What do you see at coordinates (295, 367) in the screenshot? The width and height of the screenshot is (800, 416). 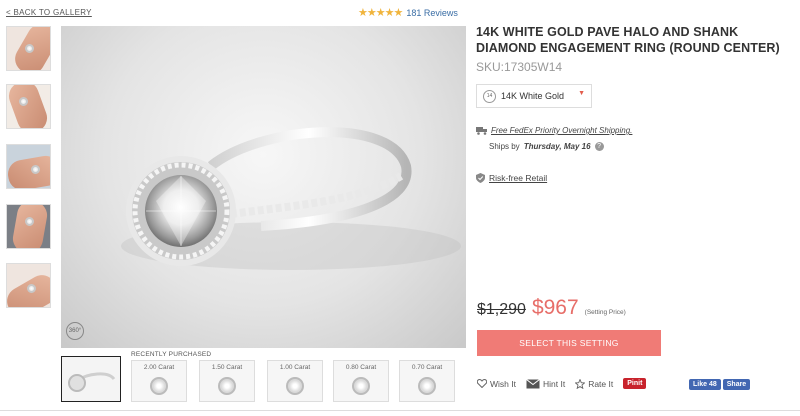 I see `carat-label: 1.00 Carat` at bounding box center [295, 367].